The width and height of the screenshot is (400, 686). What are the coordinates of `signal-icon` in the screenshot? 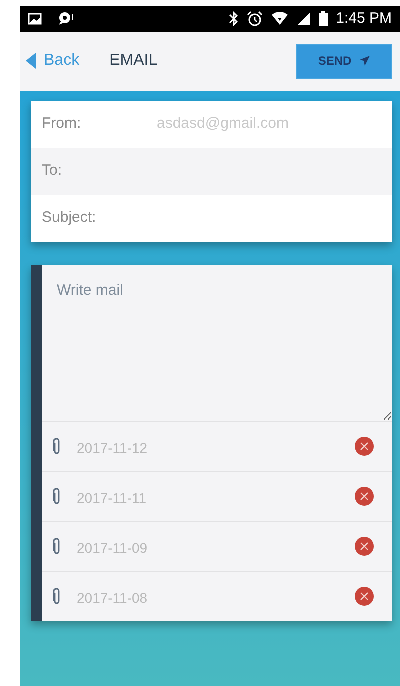 It's located at (304, 19).